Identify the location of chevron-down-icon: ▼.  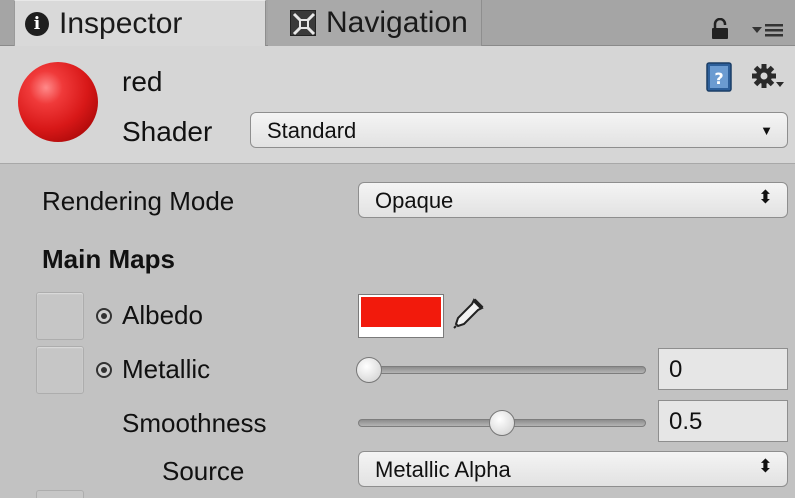
(766, 130).